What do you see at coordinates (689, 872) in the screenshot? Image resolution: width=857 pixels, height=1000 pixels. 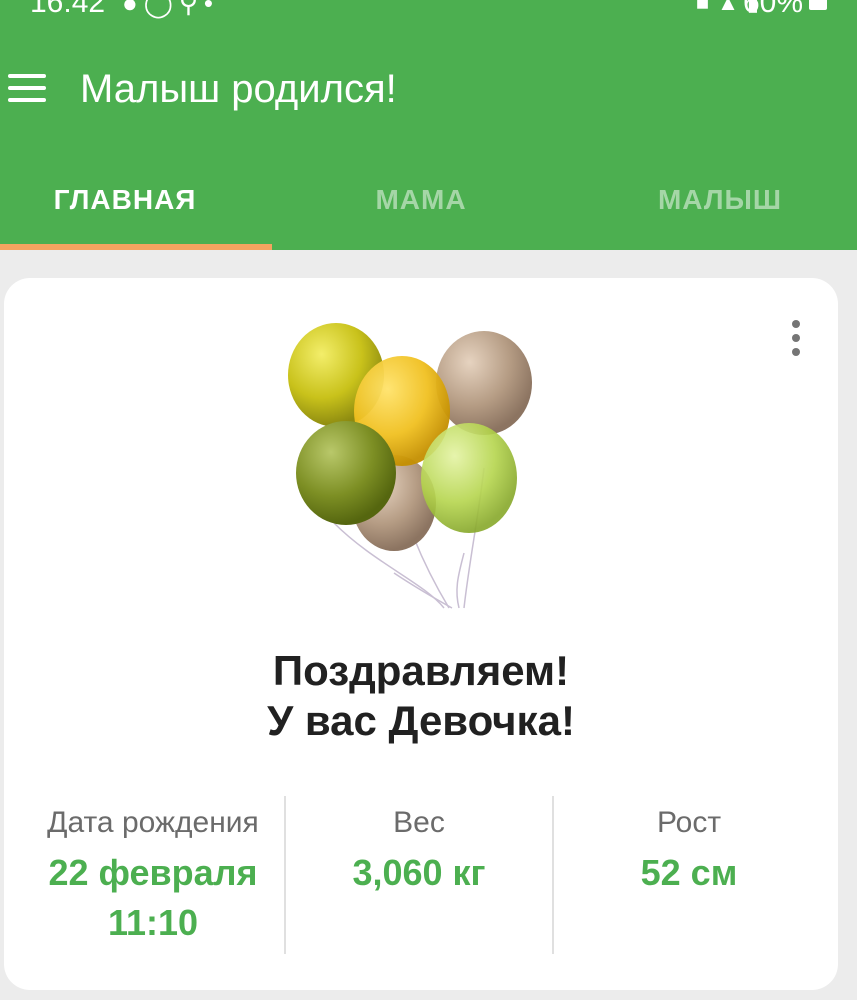 I see `height-value: 52 см` at bounding box center [689, 872].